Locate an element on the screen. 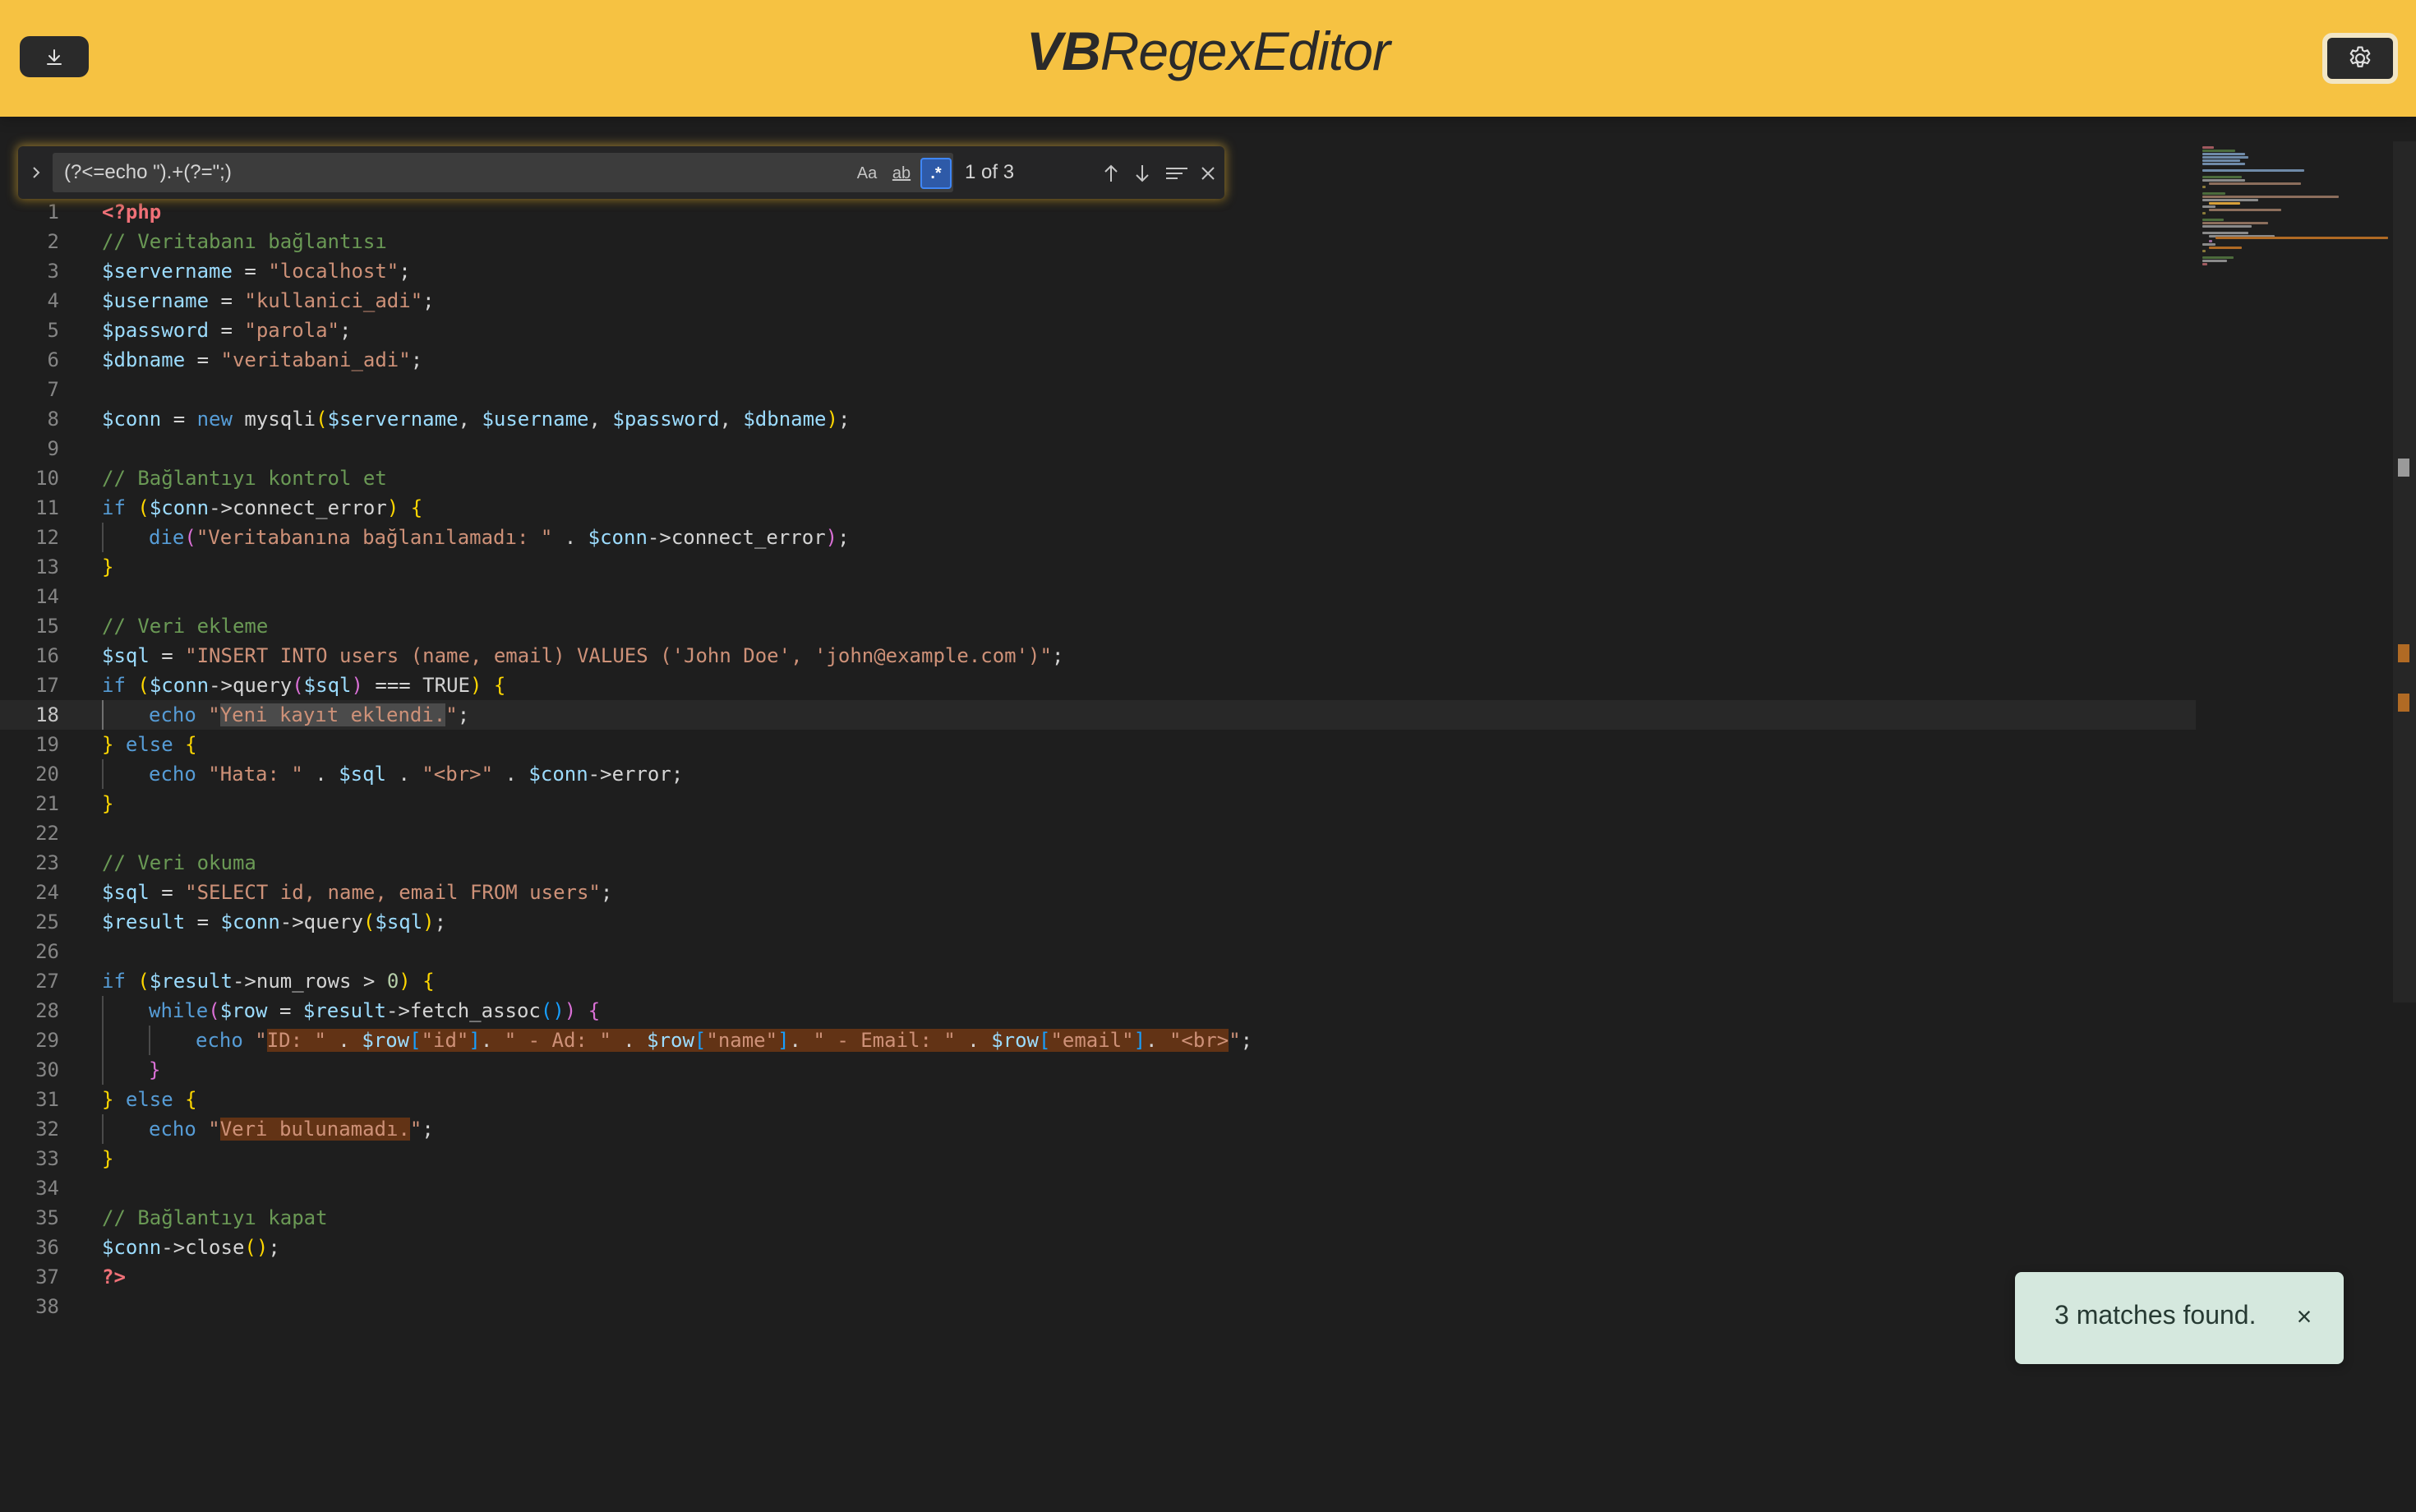 The image size is (2416, 1512). code-line: 10// Bağlantıyı kontrol et is located at coordinates (1101, 478).